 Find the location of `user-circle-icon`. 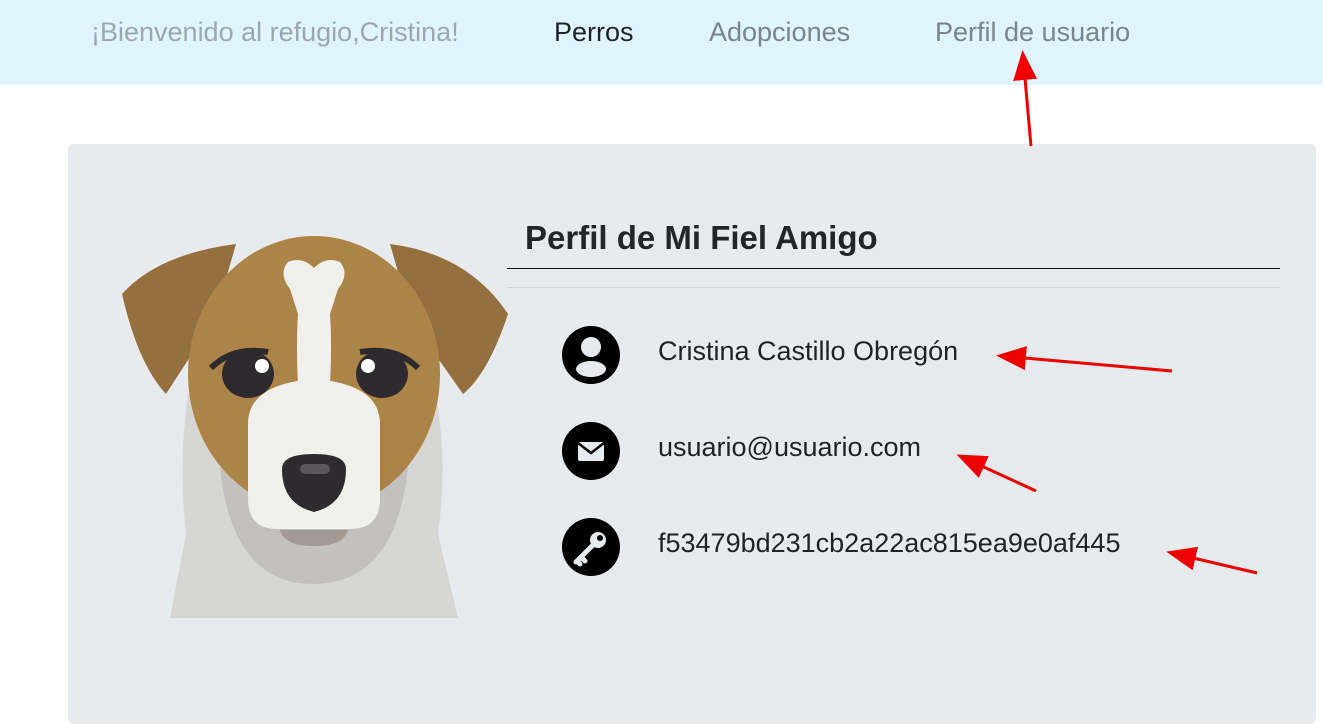

user-circle-icon is located at coordinates (591, 355).